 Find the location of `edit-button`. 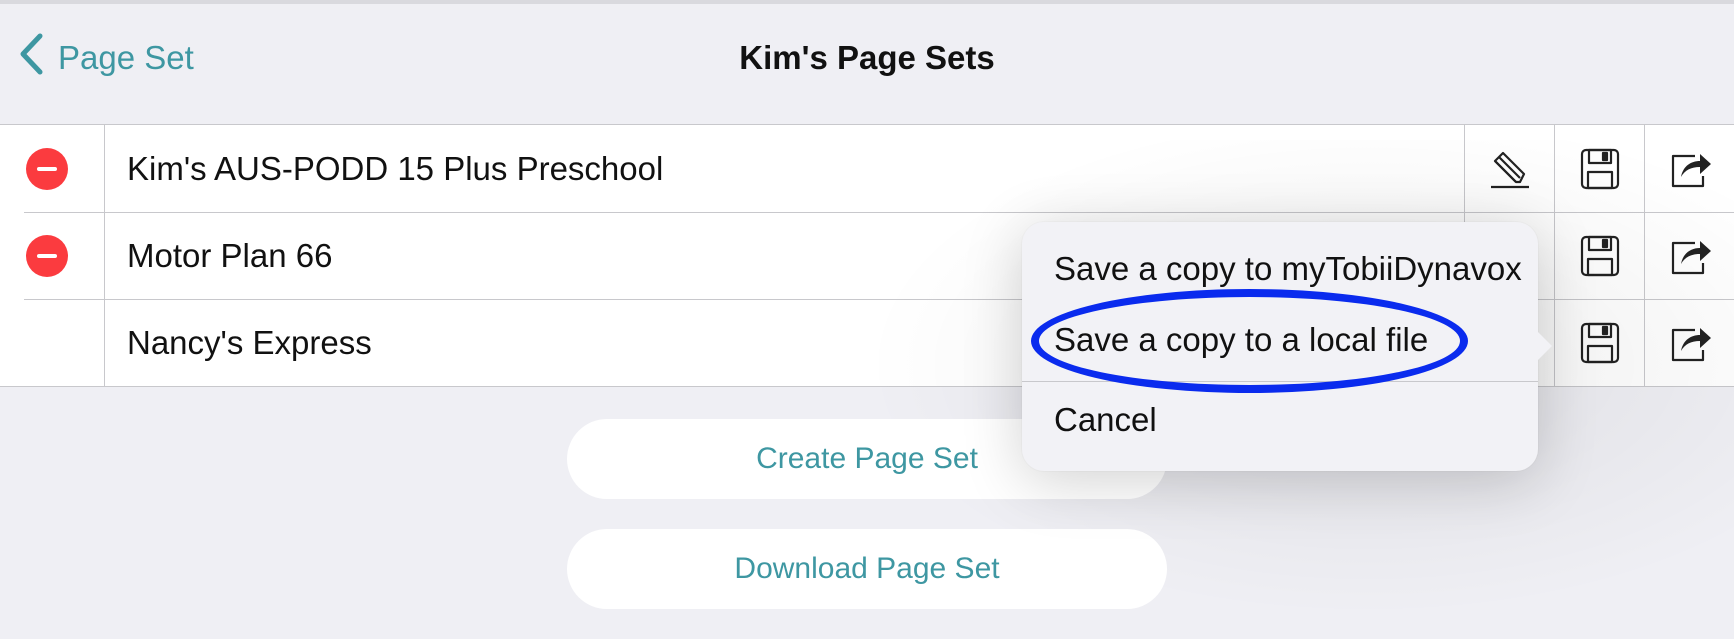

edit-button is located at coordinates (1509, 168).